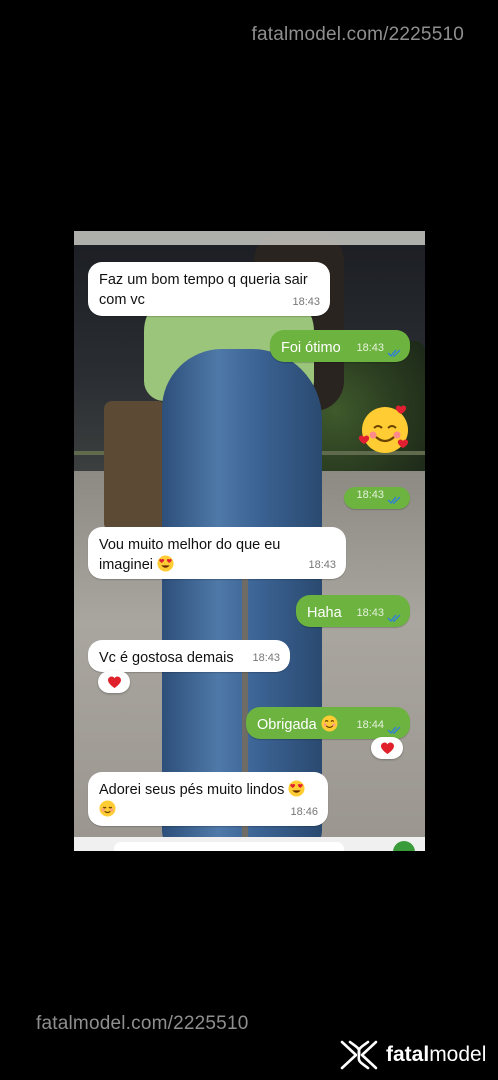 This screenshot has height=1080, width=498. I want to click on message-outgoing-time: 18:43, so click(377, 498).